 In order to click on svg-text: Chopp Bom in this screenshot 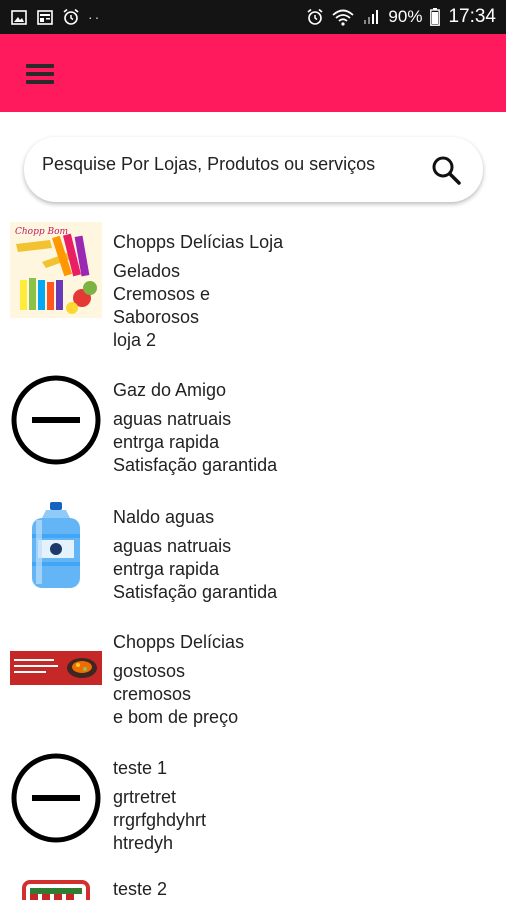, I will do `click(41, 232)`.